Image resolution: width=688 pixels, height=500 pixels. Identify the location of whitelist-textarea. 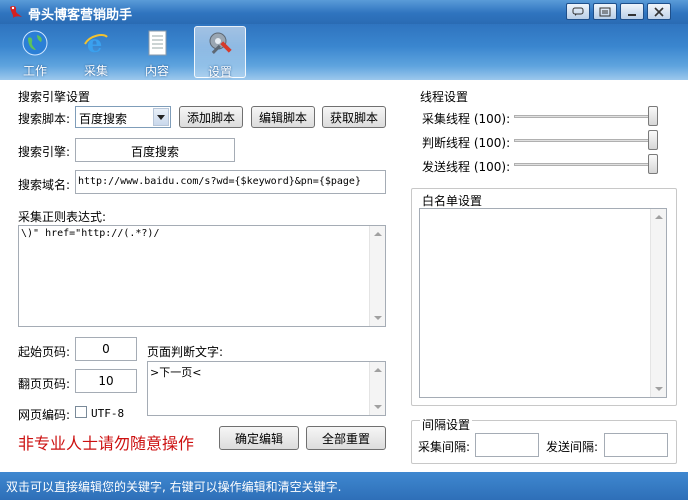
(543, 303).